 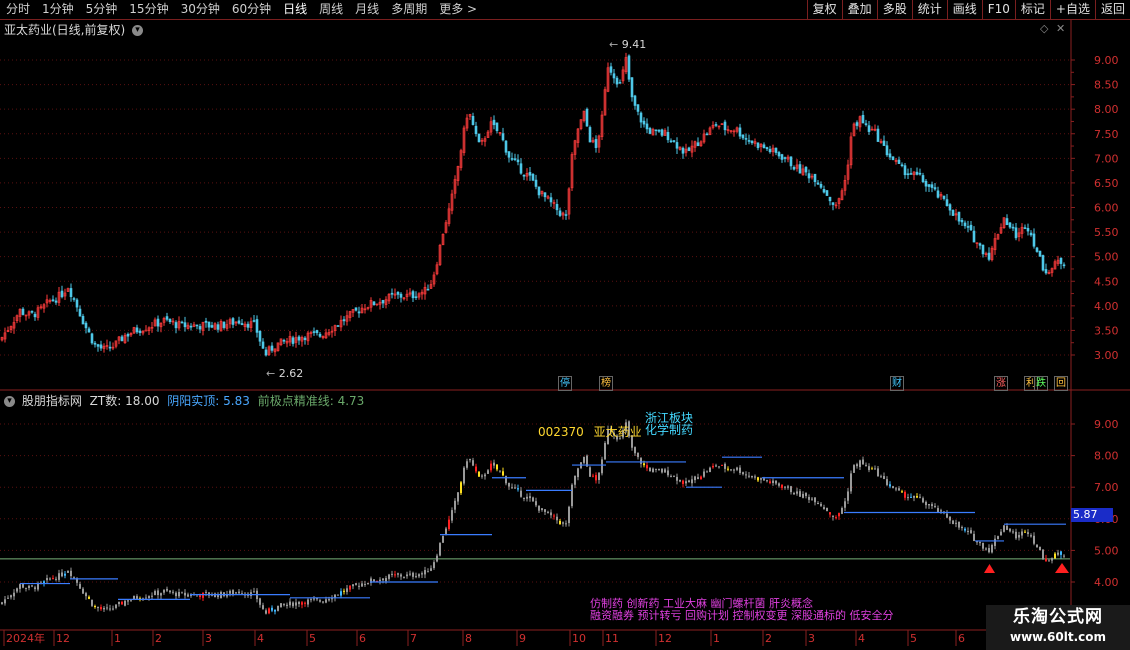 I want to click on event-marker: 停, so click(x=565, y=383).